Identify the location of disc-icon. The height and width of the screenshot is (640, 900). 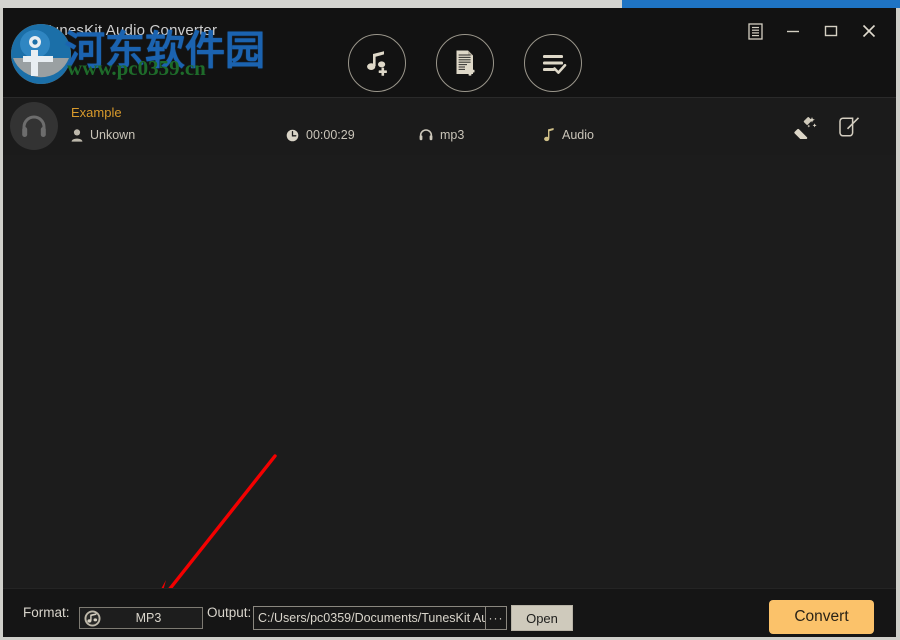
(92, 618).